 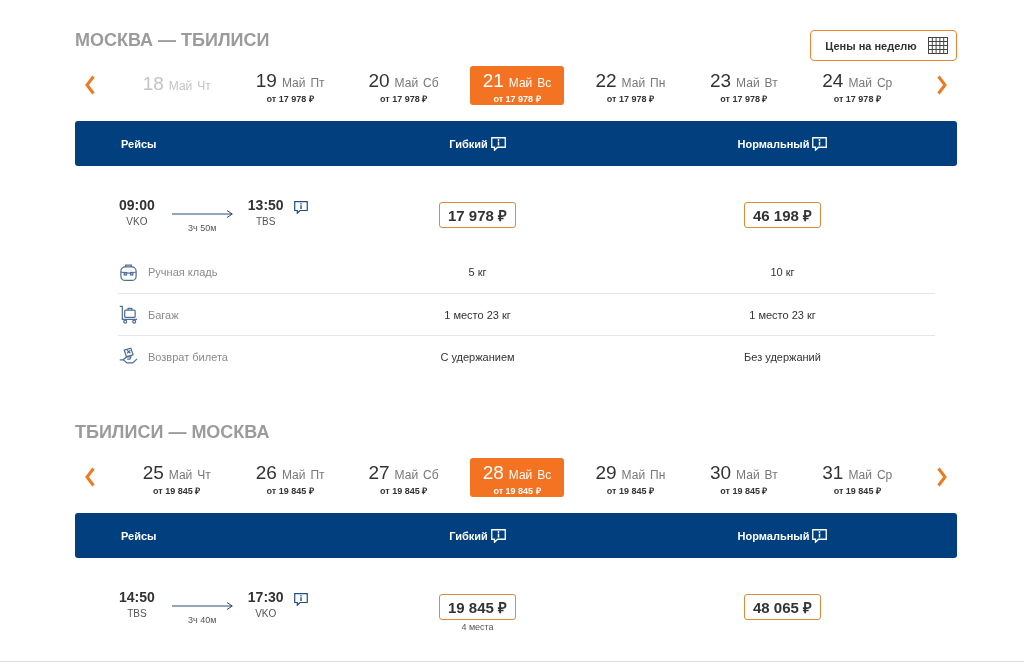 What do you see at coordinates (202, 620) in the screenshot?
I see `flight-duration: 3ч 40м` at bounding box center [202, 620].